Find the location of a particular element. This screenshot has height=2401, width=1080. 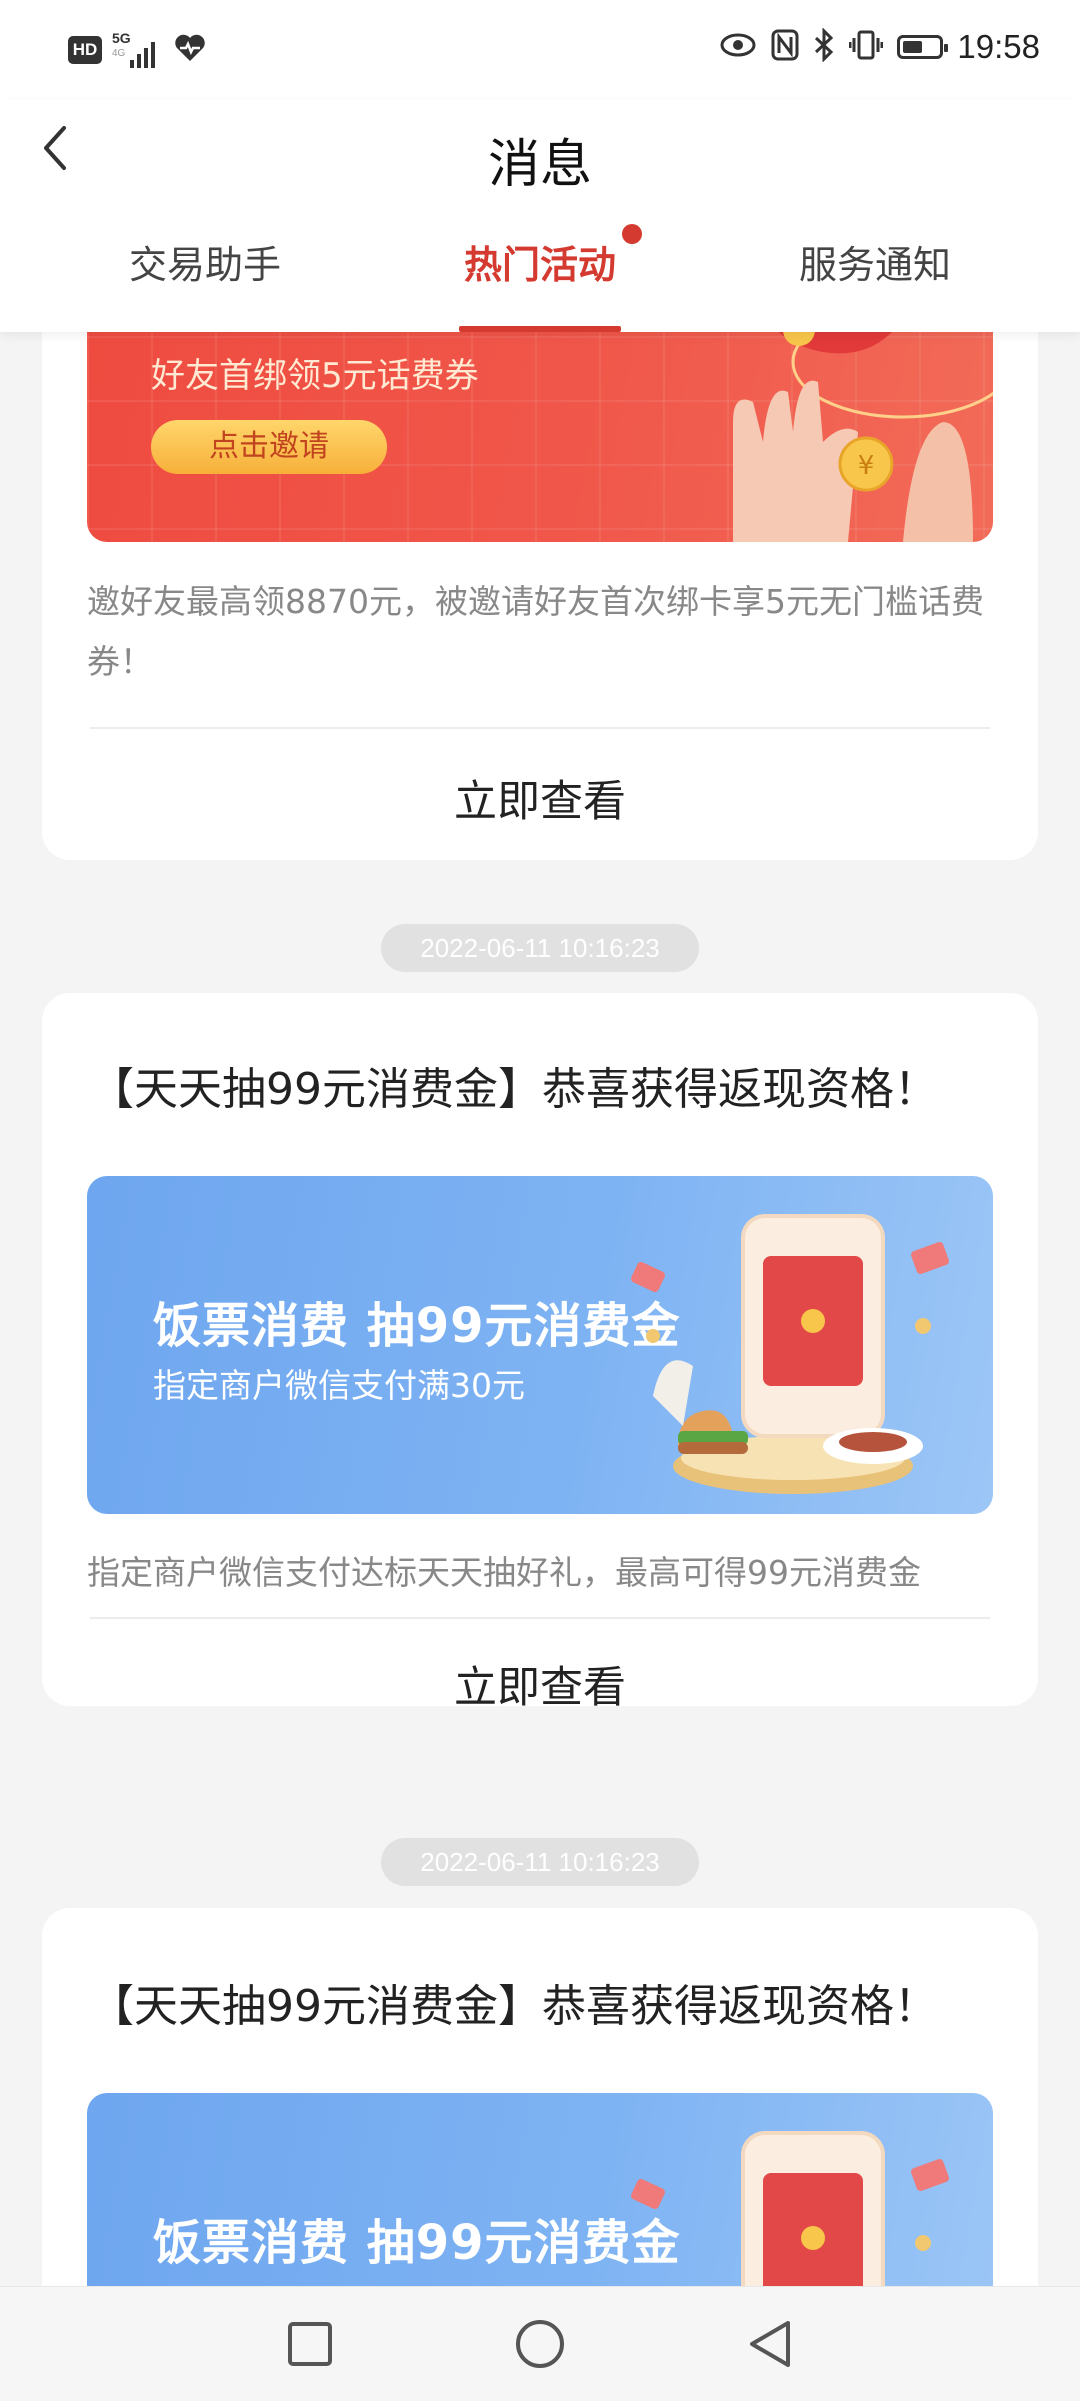

tab-bar: 交易助手 热门活动 服务通知 is located at coordinates (540, 281).